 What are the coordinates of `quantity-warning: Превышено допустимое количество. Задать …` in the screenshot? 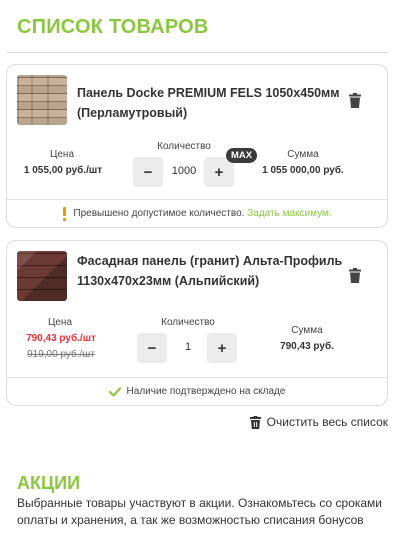 It's located at (197, 213).